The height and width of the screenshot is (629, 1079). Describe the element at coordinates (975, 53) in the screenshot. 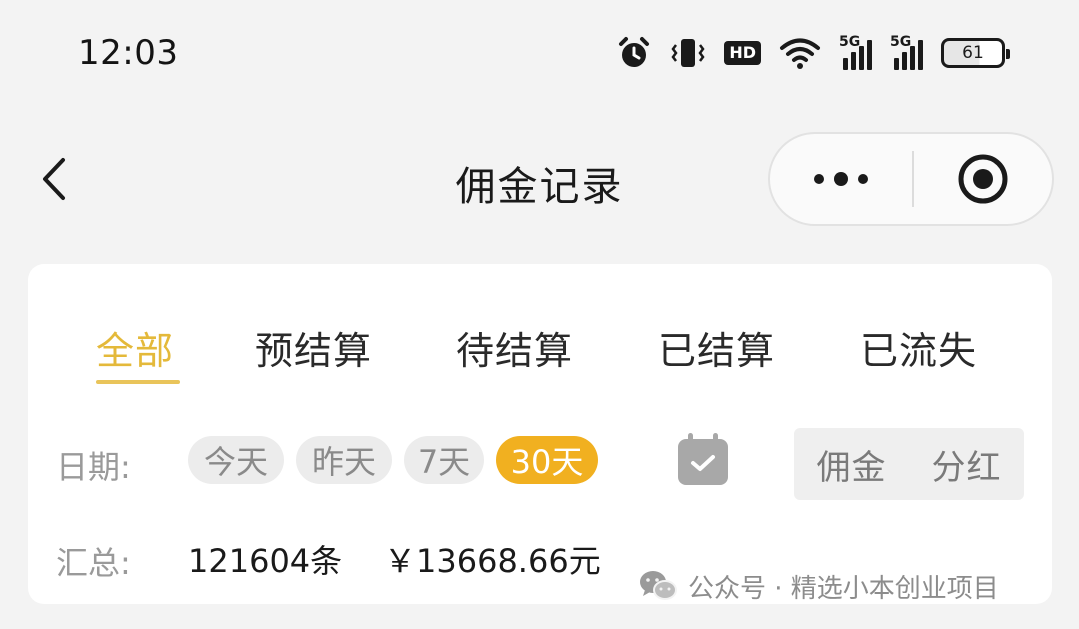

I see `battery-icon: 61` at that location.